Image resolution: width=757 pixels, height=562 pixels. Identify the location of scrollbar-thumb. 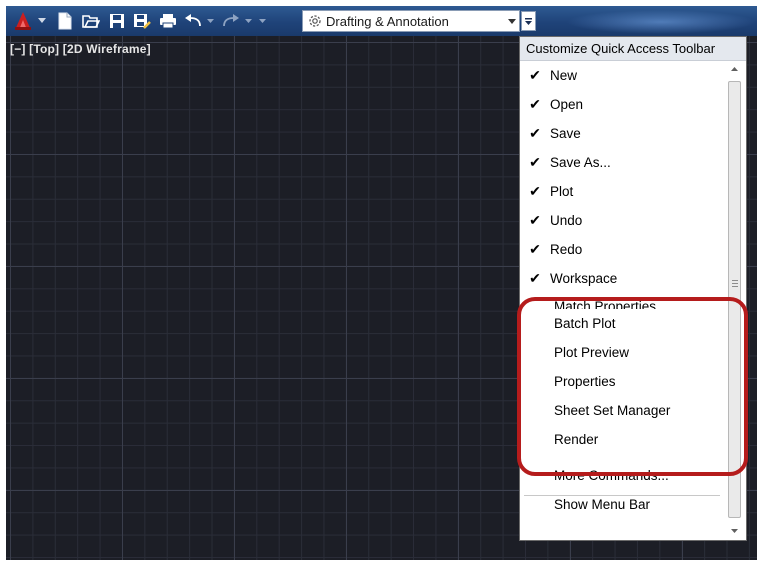
(734, 299).